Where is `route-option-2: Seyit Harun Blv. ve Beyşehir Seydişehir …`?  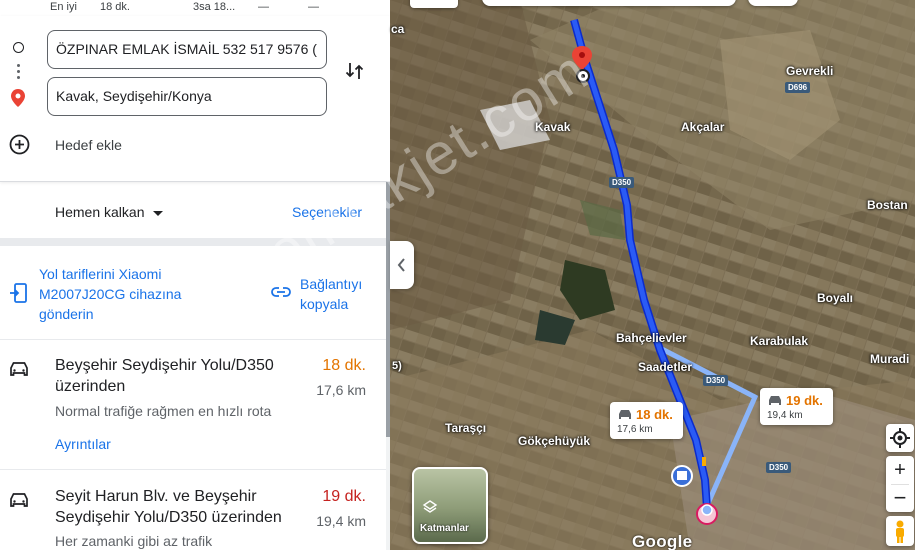 route-option-2: Seyit Harun Blv. ve Beyşehir Seydişehir … is located at coordinates (193, 510).